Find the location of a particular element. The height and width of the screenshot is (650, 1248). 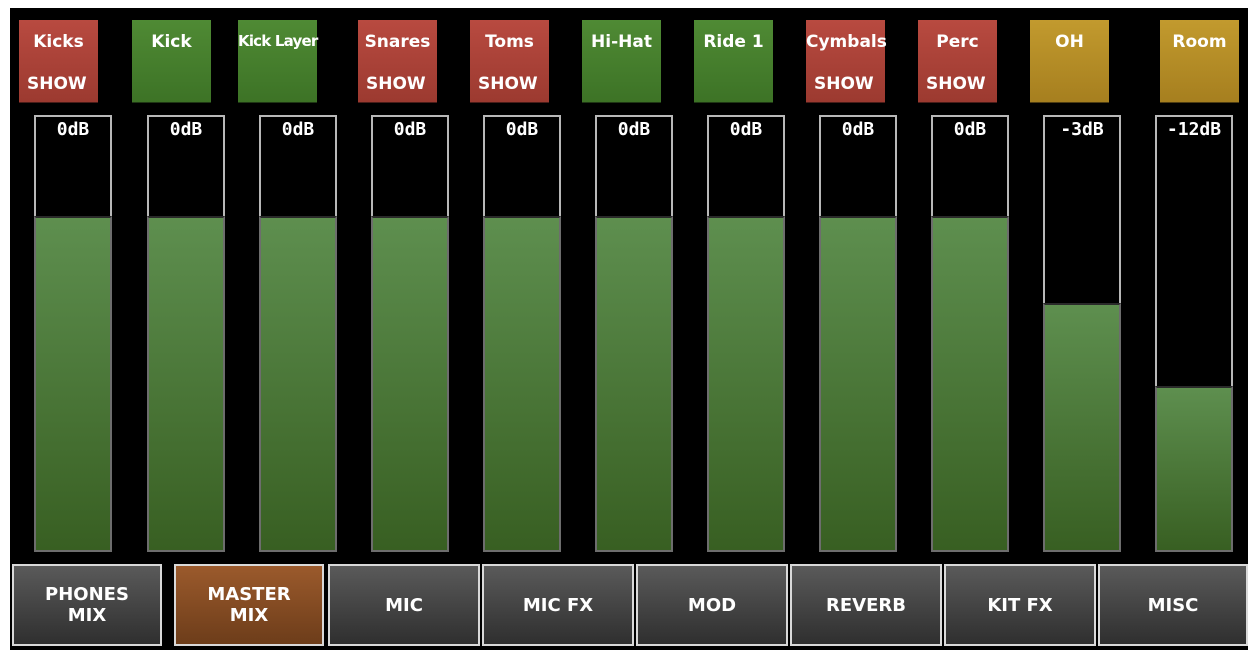

tab-label: KIT FX is located at coordinates (1020, 605).